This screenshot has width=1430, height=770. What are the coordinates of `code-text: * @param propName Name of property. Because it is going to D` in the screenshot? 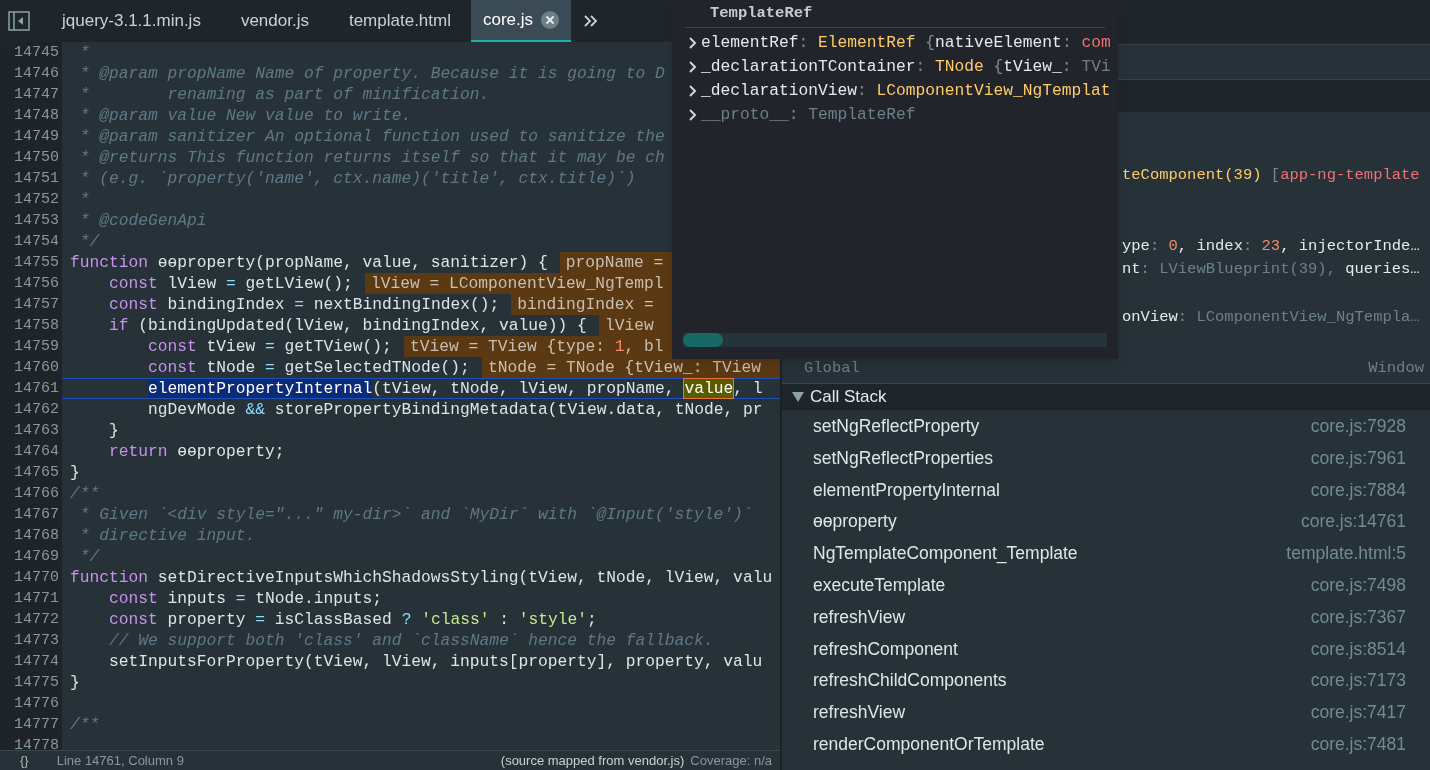 It's located at (371, 73).